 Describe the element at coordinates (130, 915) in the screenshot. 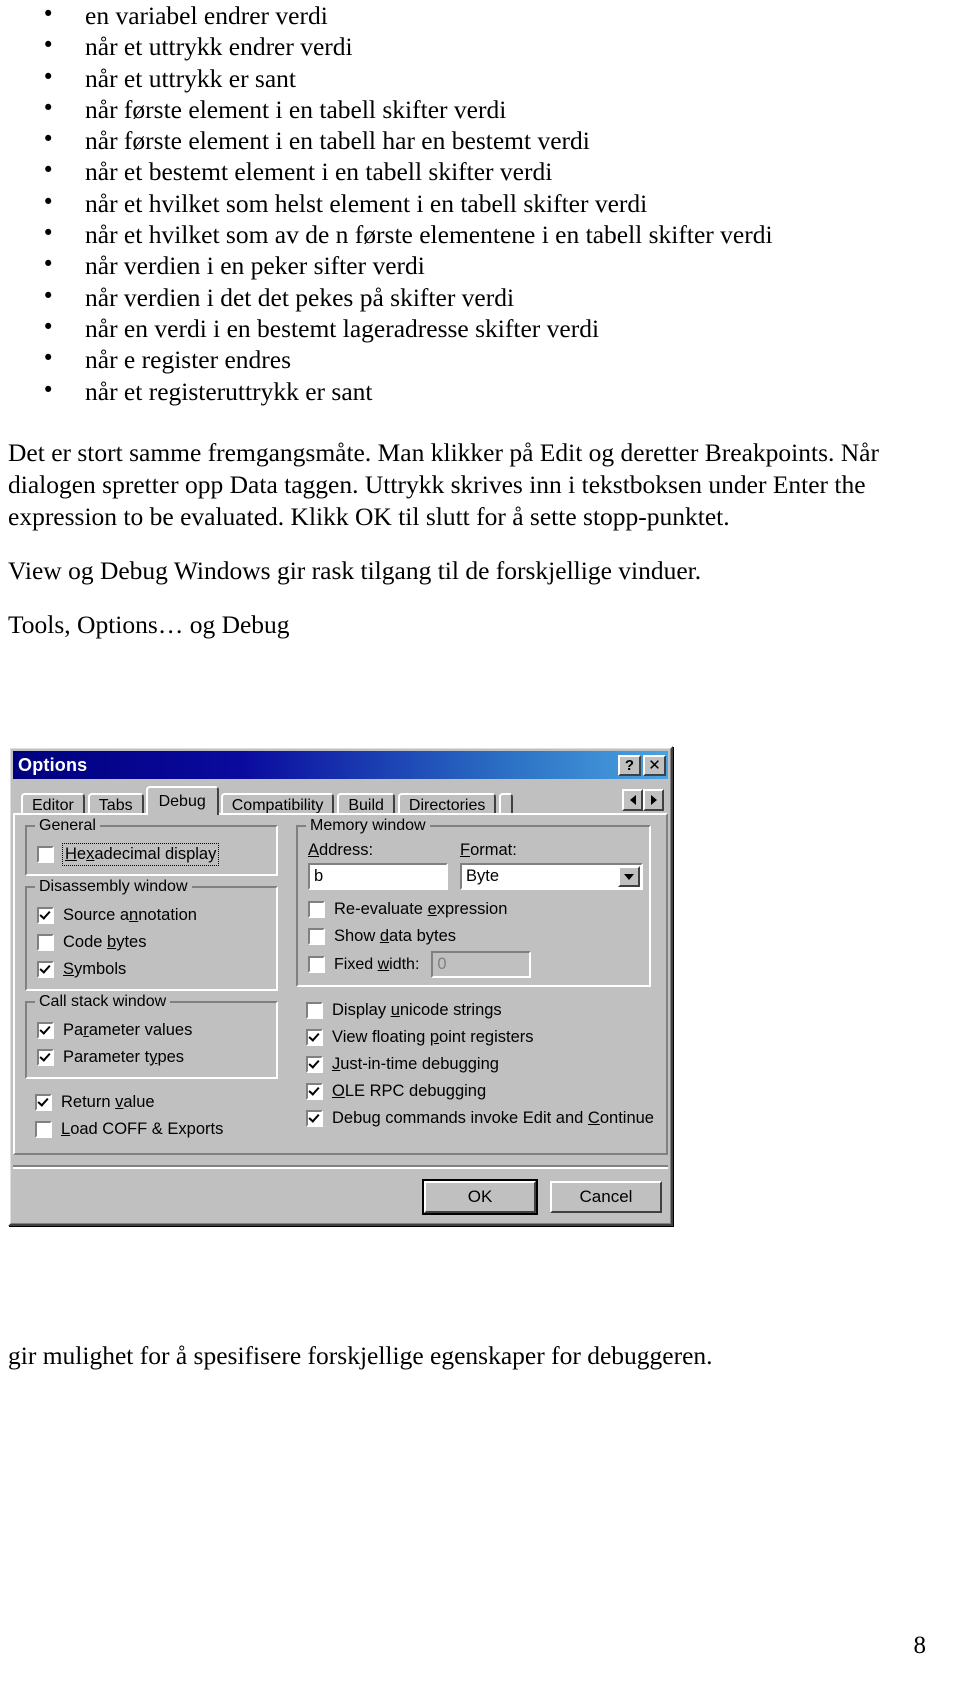

I see `checkbox-label: Source annotation` at that location.